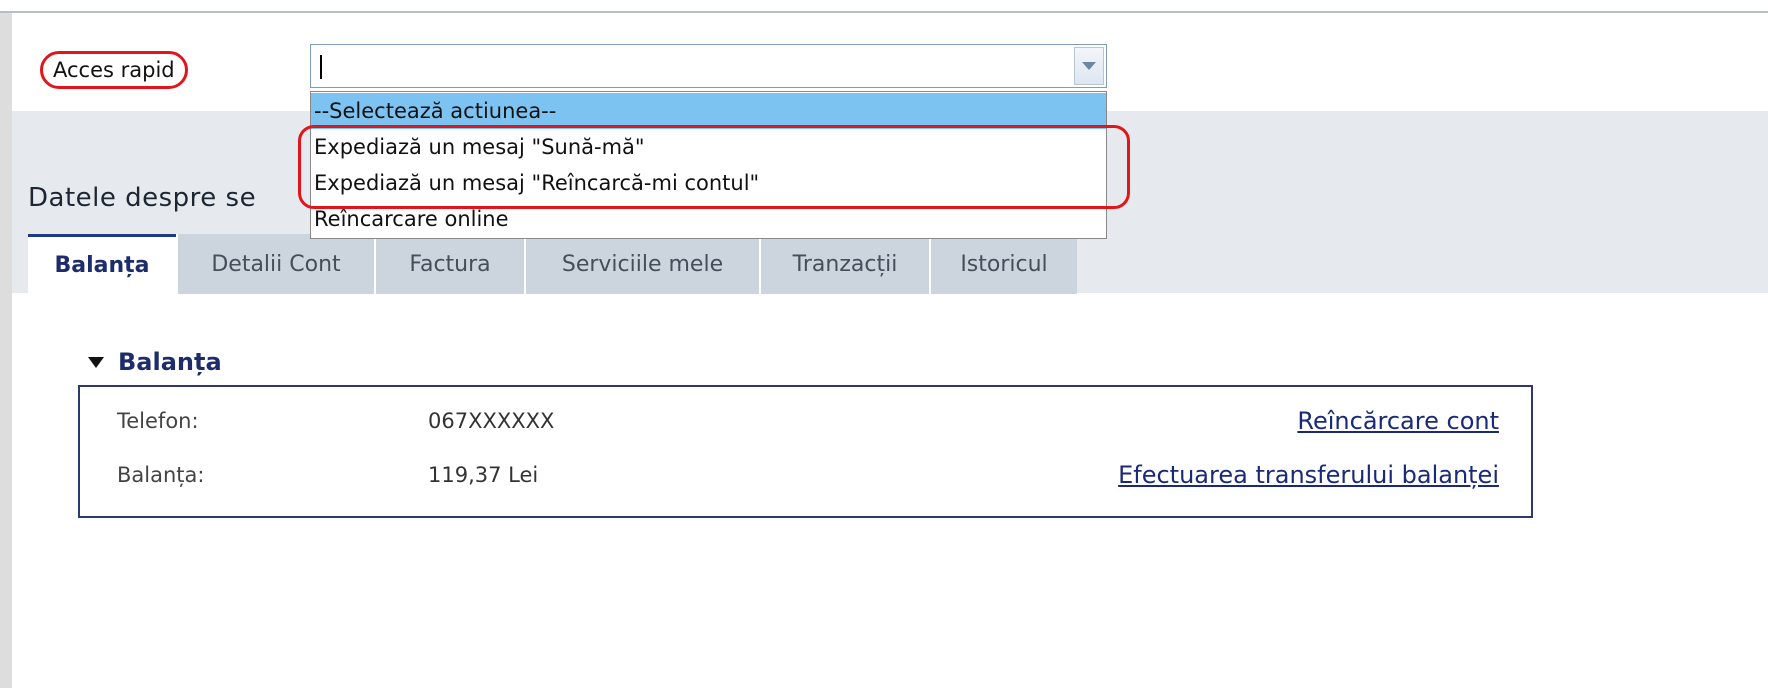  What do you see at coordinates (275, 264) in the screenshot?
I see `tab-detalii-cont: Detalii Cont` at bounding box center [275, 264].